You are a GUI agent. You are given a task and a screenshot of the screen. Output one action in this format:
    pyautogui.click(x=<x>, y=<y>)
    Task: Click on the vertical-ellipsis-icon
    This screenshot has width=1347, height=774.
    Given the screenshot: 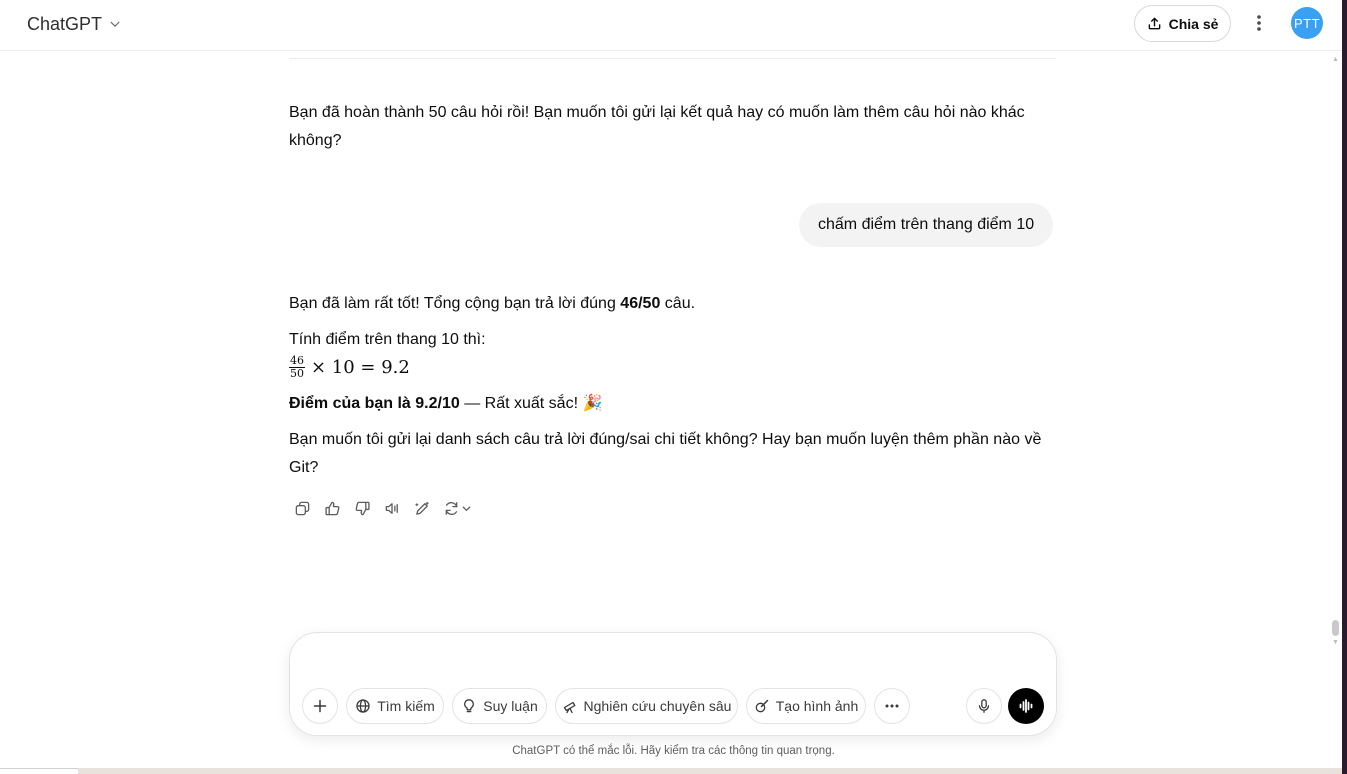 What is the action you would take?
    pyautogui.click(x=1259, y=23)
    